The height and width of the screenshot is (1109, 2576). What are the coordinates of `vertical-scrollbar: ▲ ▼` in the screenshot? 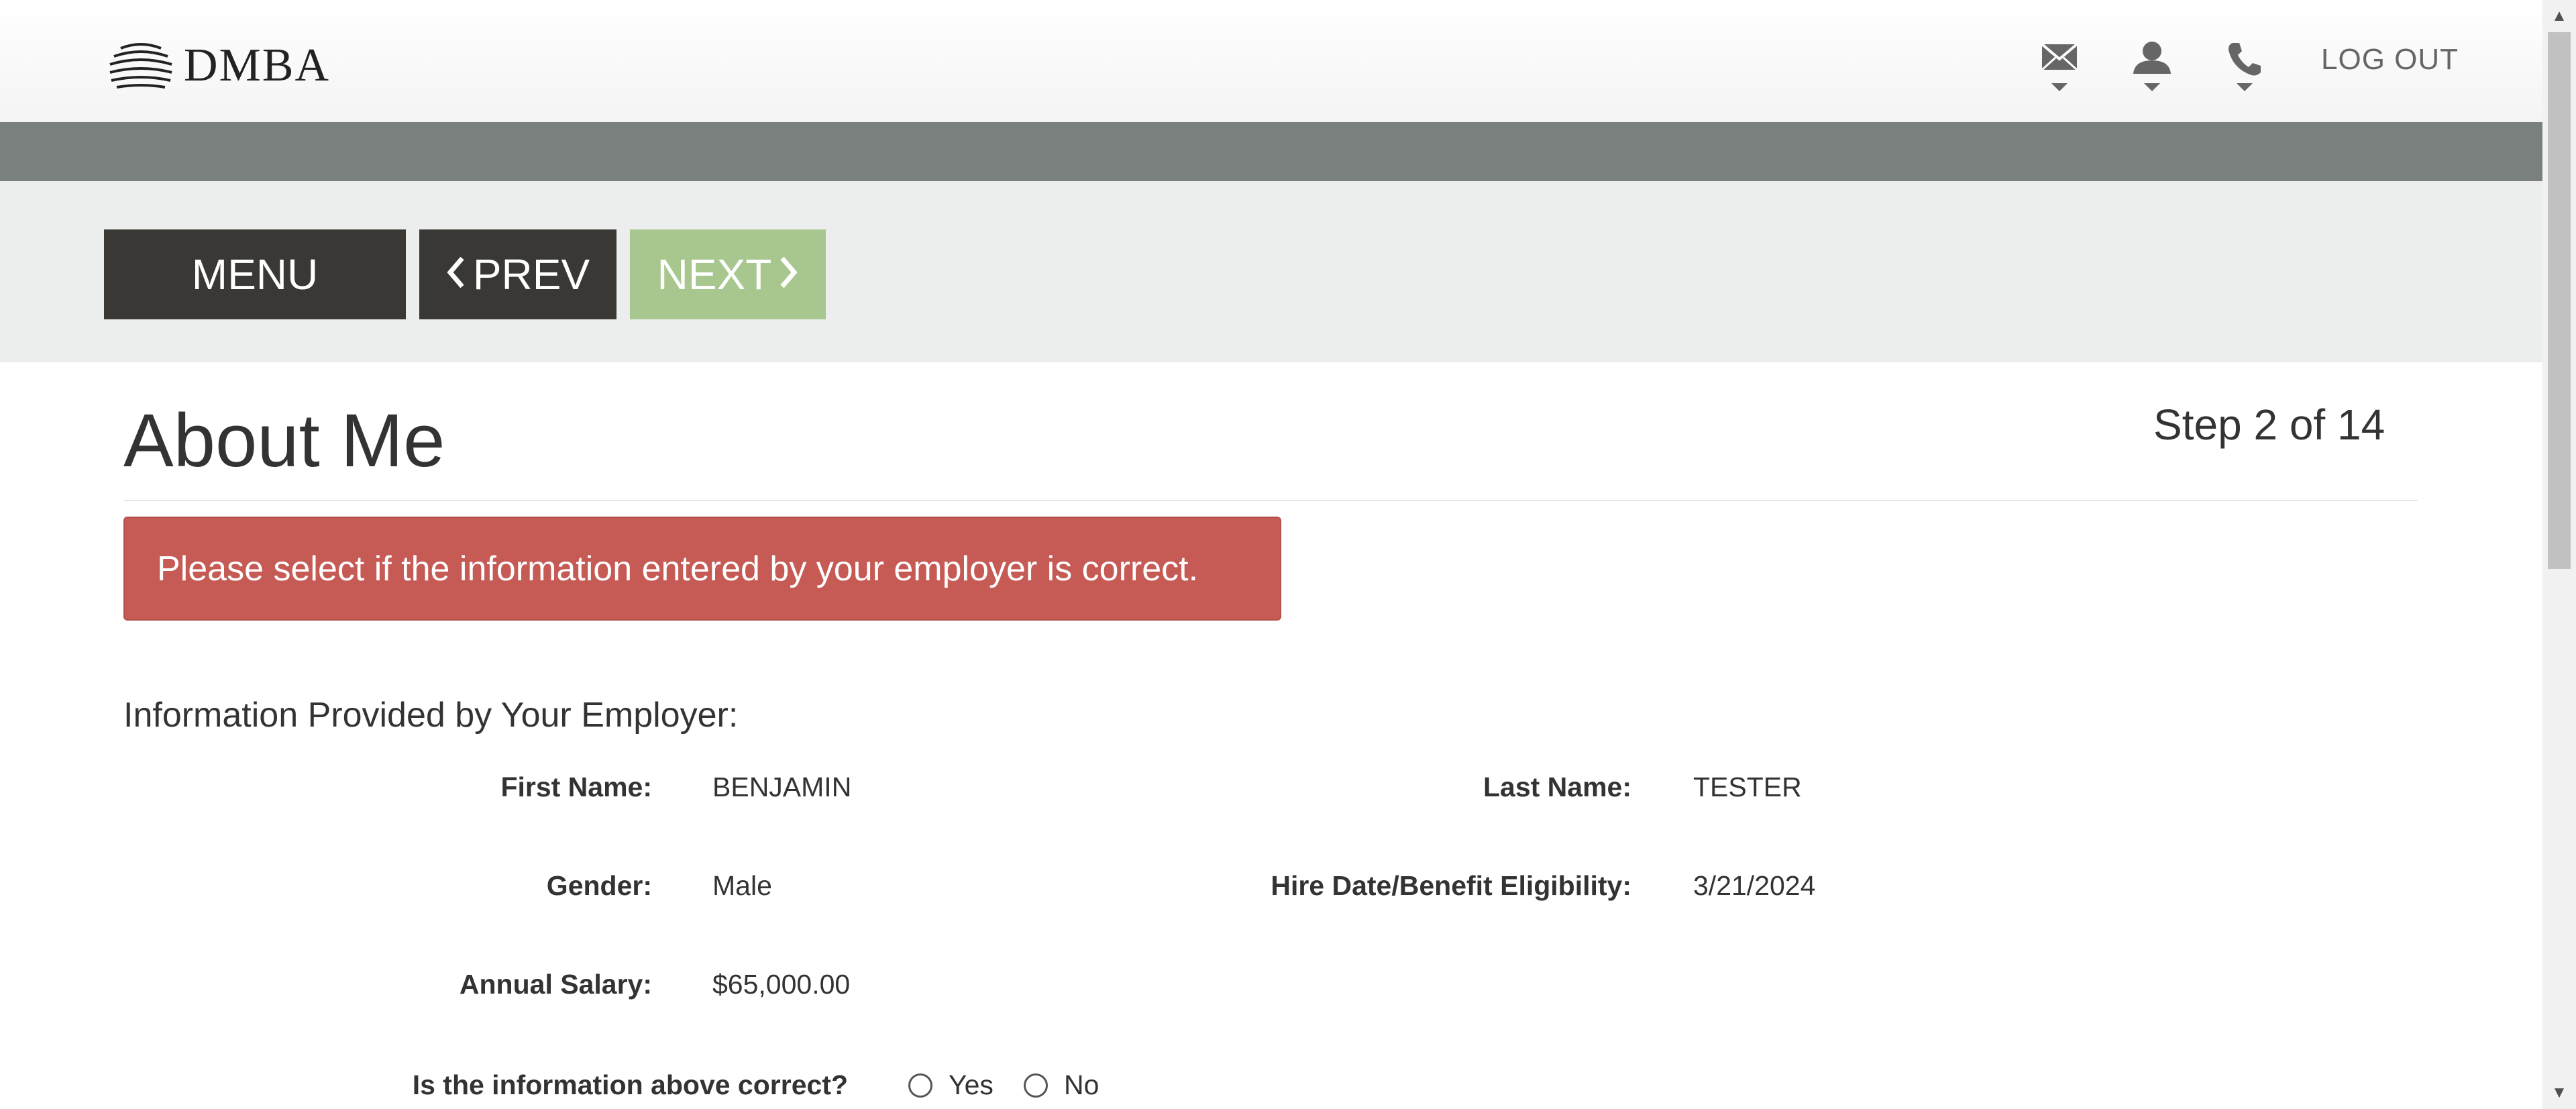 It's located at (2559, 554).